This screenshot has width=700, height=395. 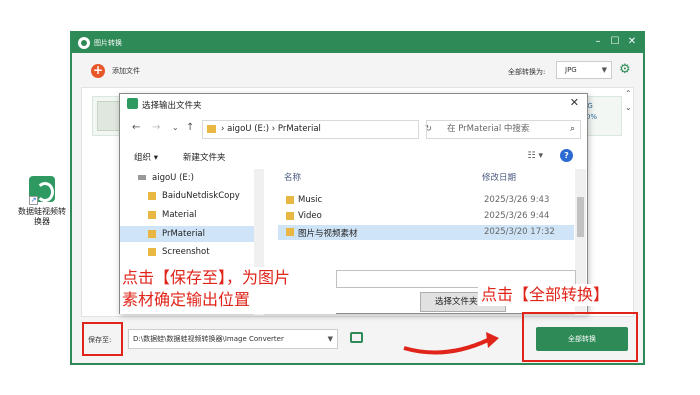 I want to click on annotation-line-2: 素材确定输出位置, so click(x=186, y=299).